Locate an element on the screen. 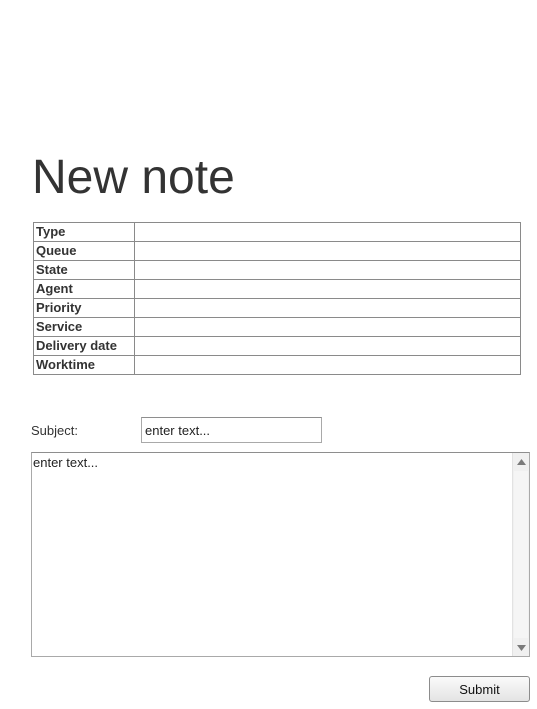 The height and width of the screenshot is (709, 537). subject-label: Subject: is located at coordinates (54, 430).